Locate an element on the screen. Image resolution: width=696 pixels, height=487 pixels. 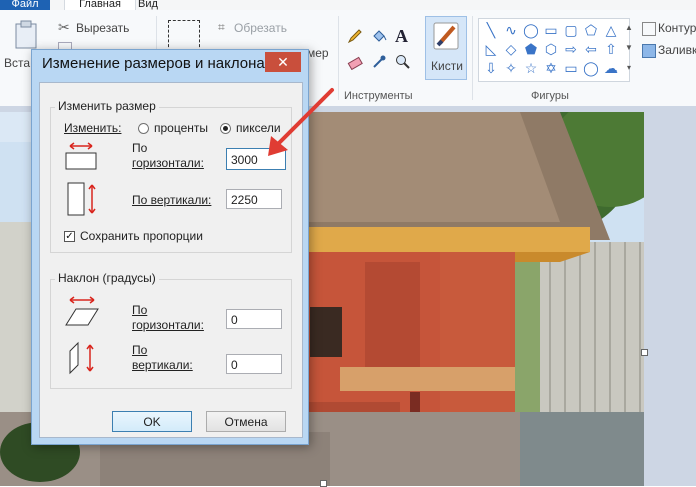
magnifier-icon is located at coordinates (403, 62).